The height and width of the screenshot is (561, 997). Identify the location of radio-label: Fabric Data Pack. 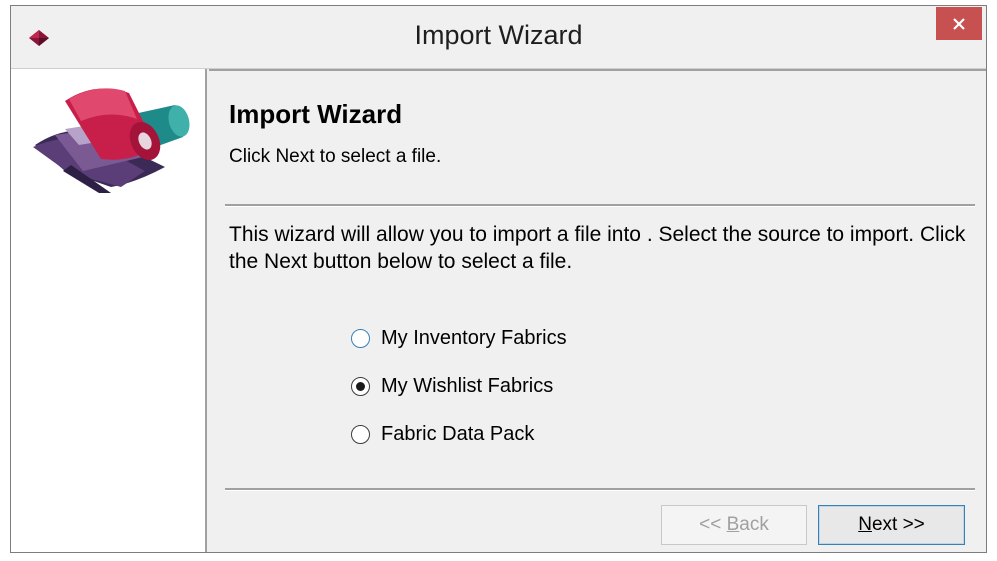
(458, 433).